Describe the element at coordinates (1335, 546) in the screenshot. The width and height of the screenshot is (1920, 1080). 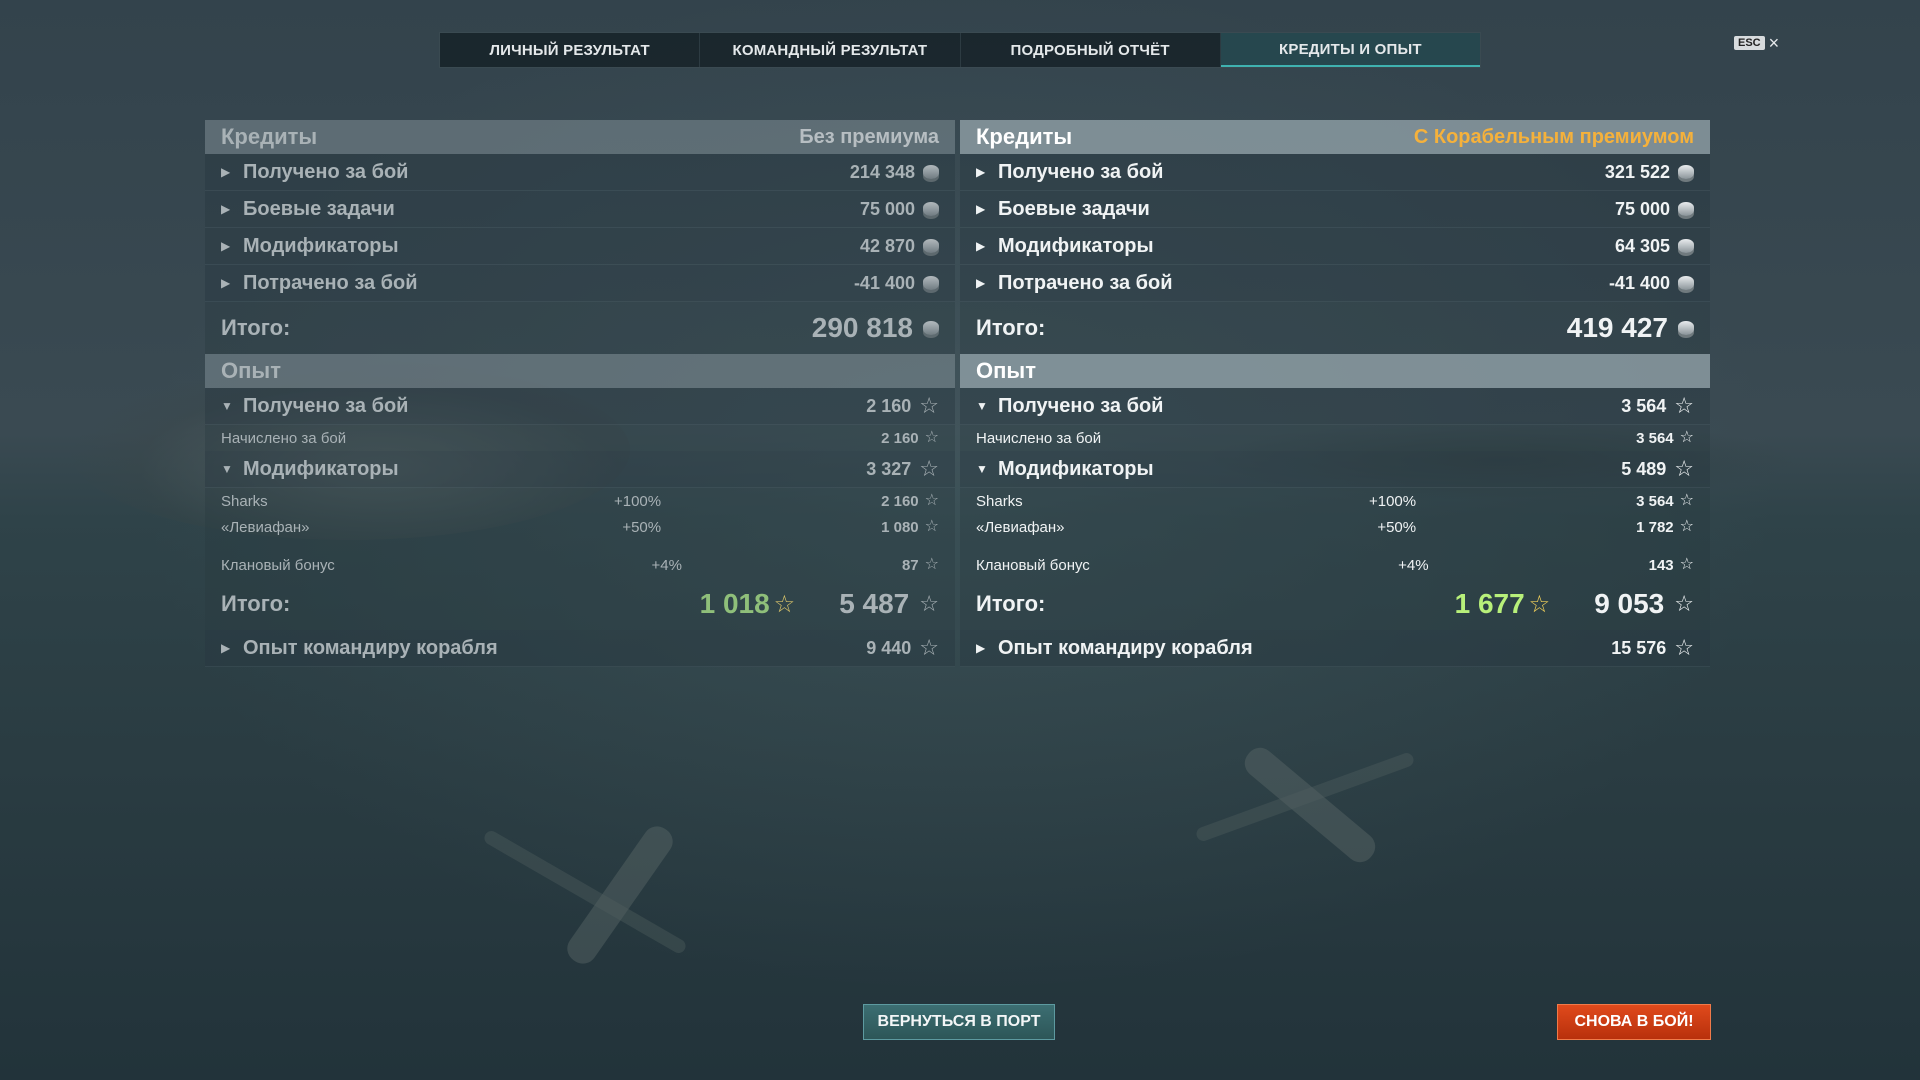
I see `spacer` at that location.